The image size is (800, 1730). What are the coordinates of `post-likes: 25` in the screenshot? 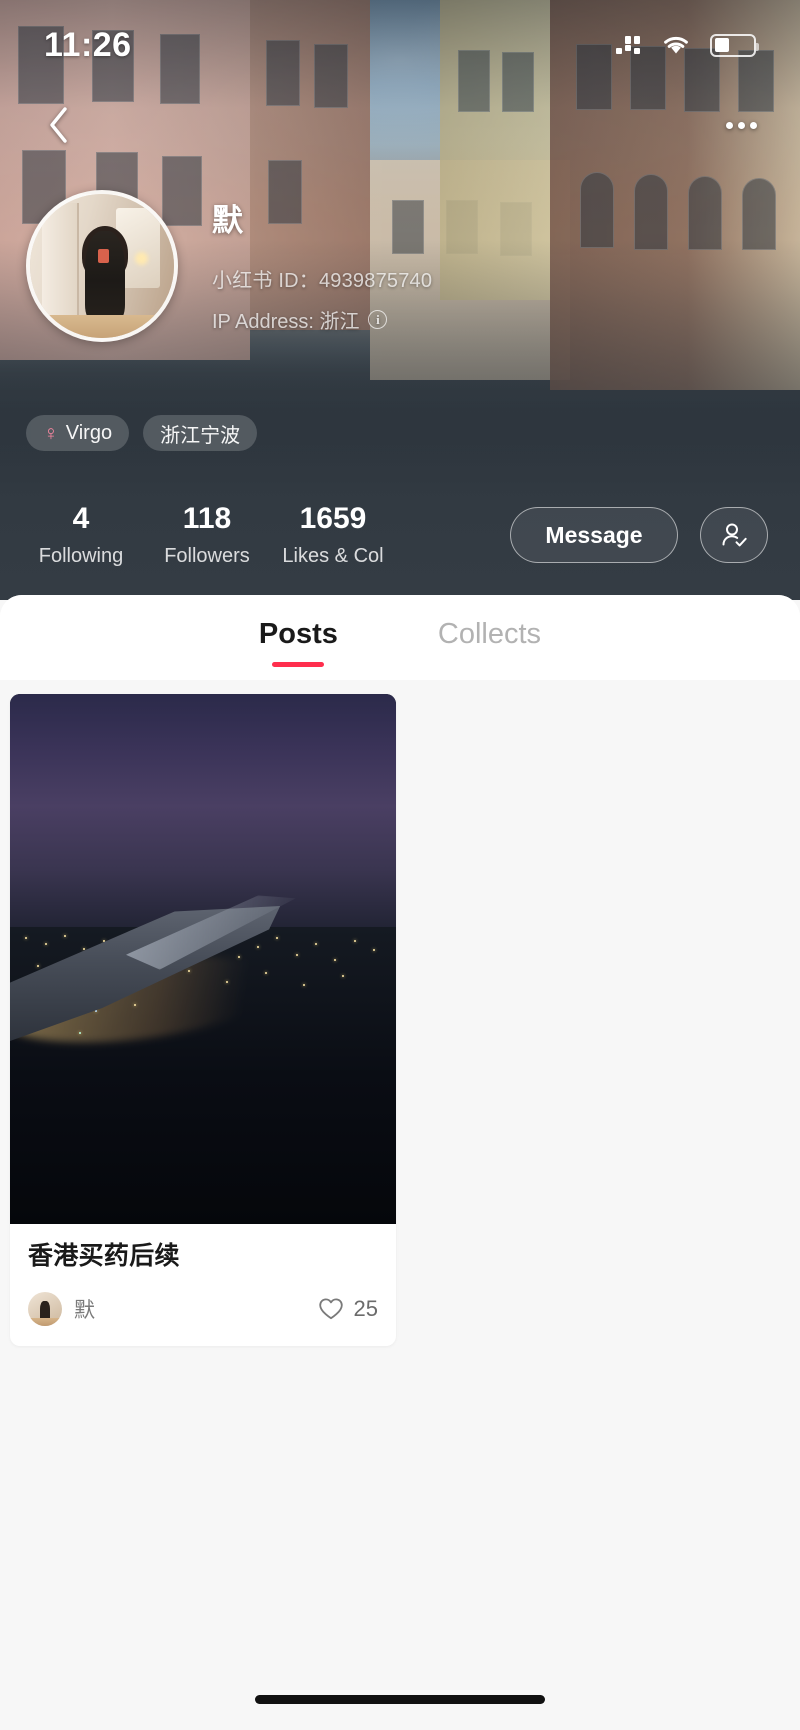 It's located at (348, 1309).